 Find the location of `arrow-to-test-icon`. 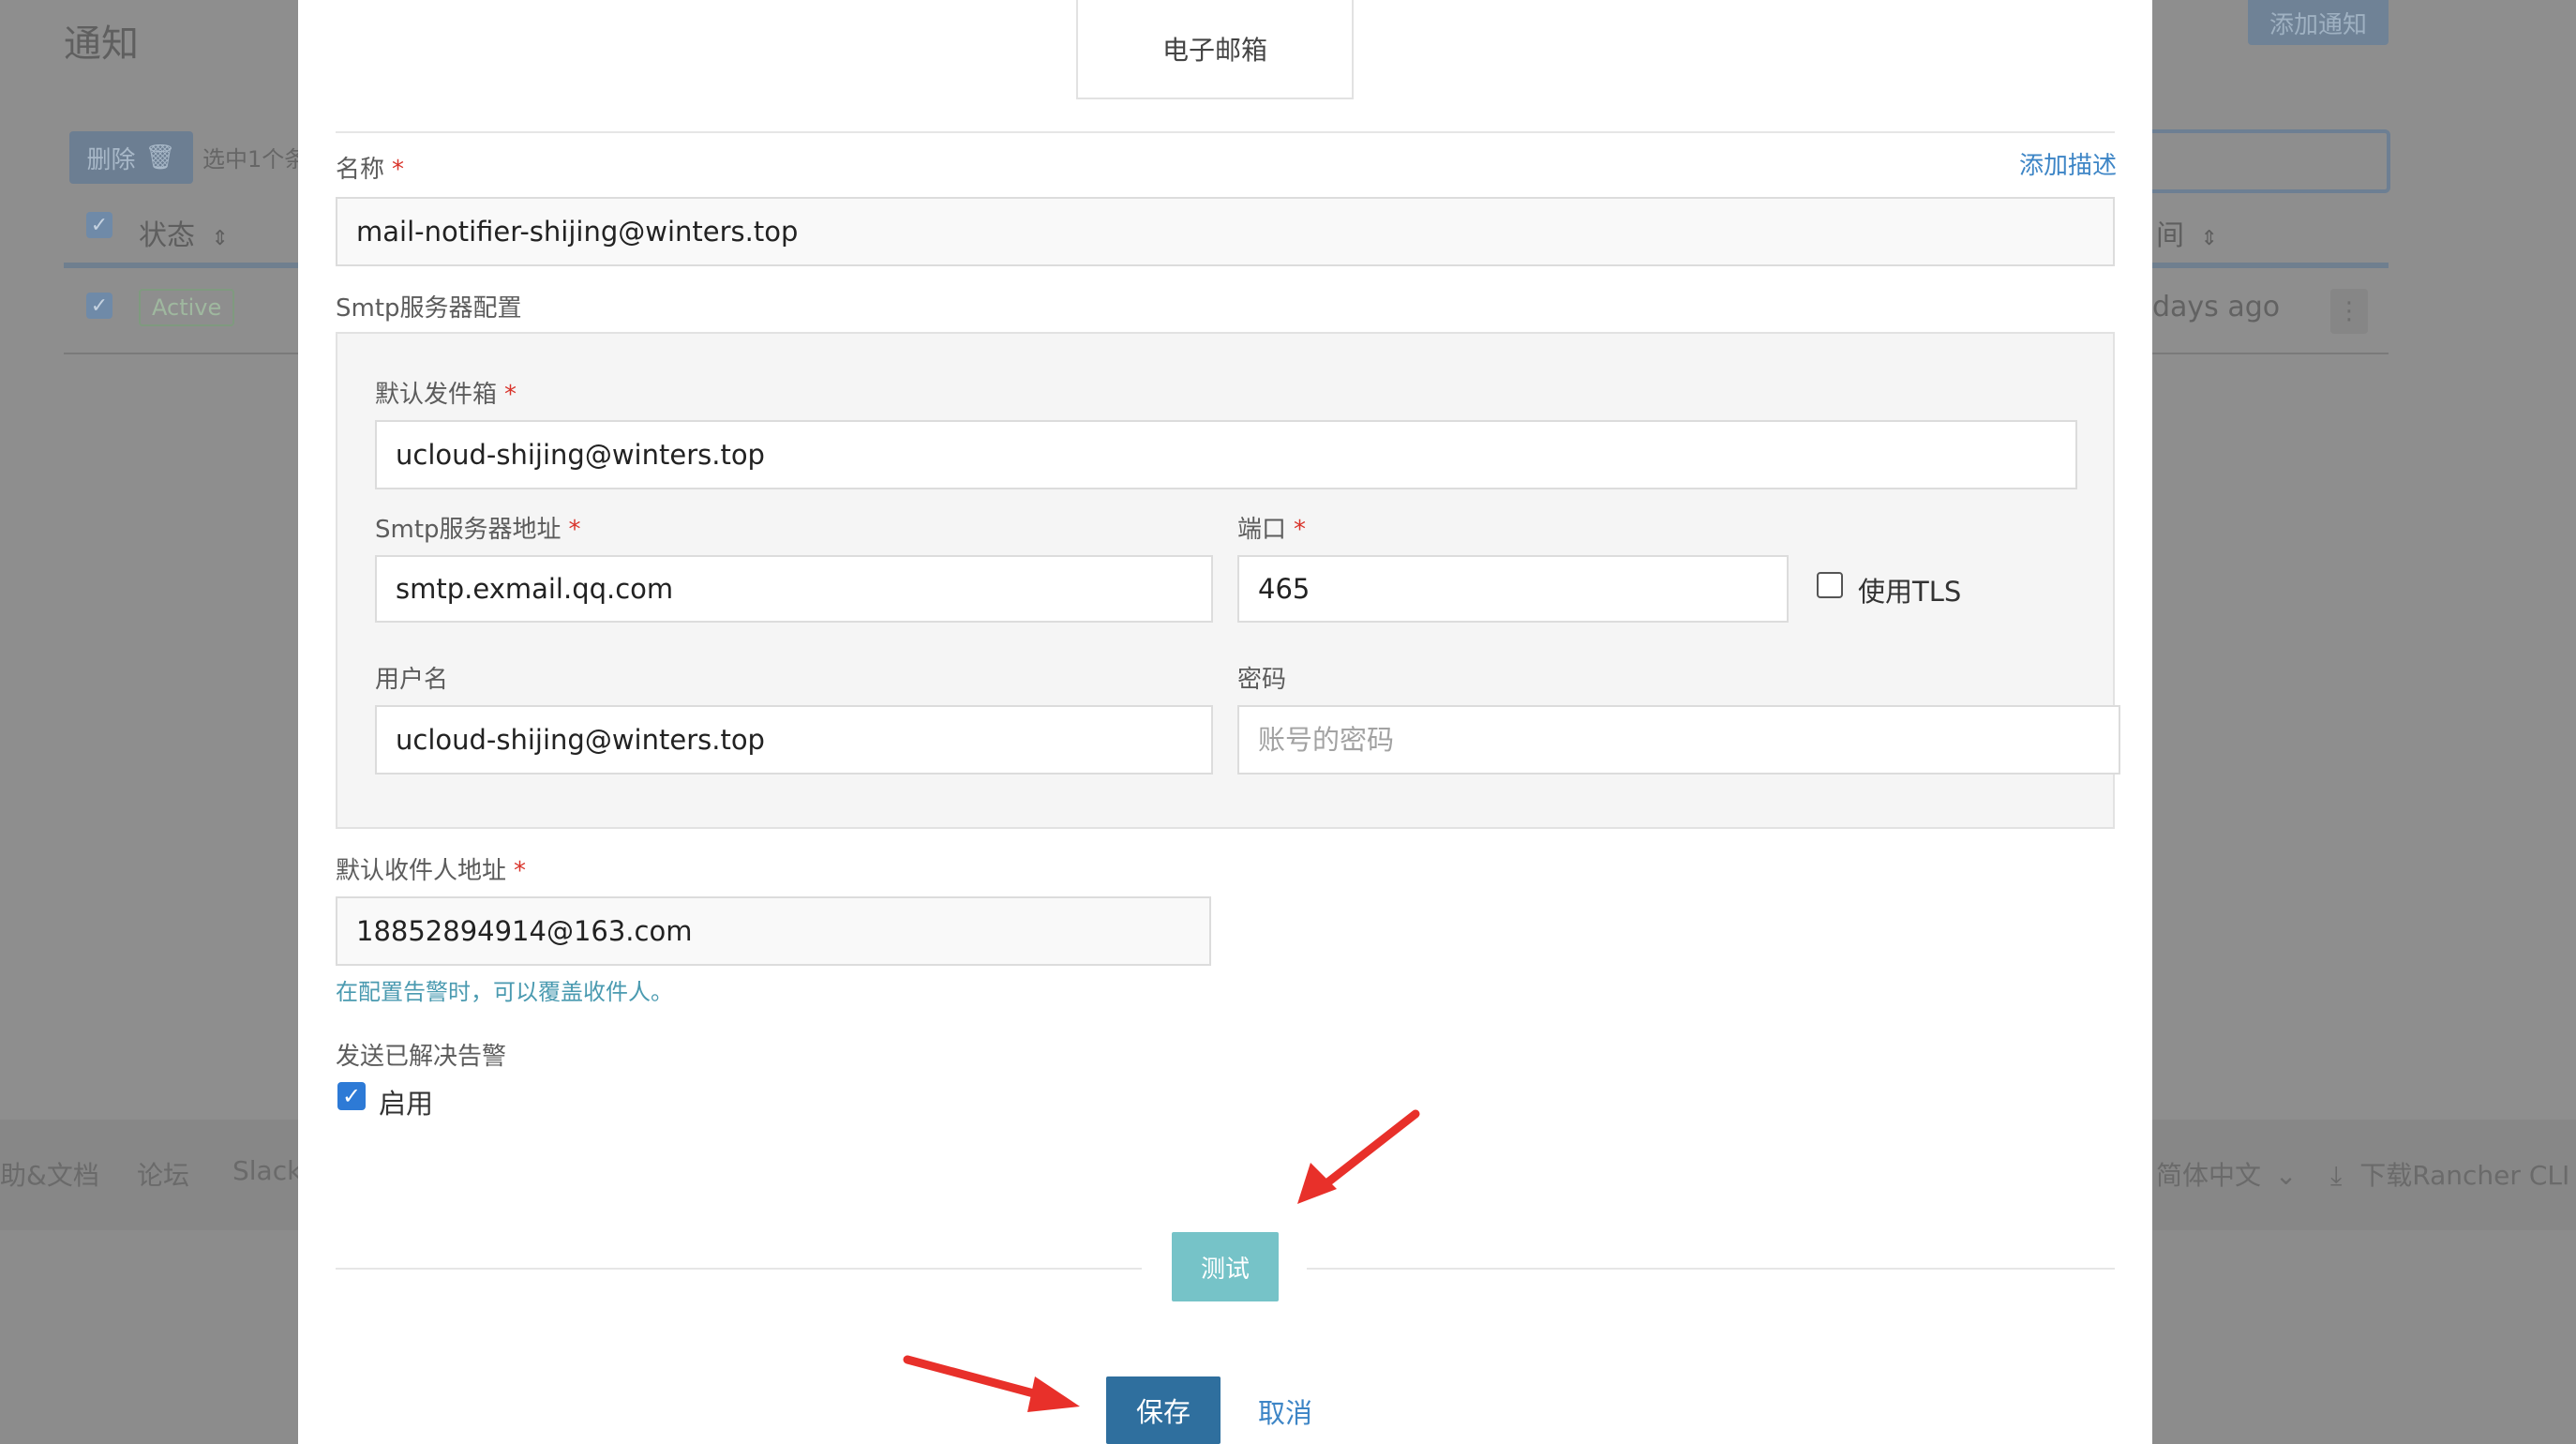

arrow-to-test-icon is located at coordinates (1358, 1156).